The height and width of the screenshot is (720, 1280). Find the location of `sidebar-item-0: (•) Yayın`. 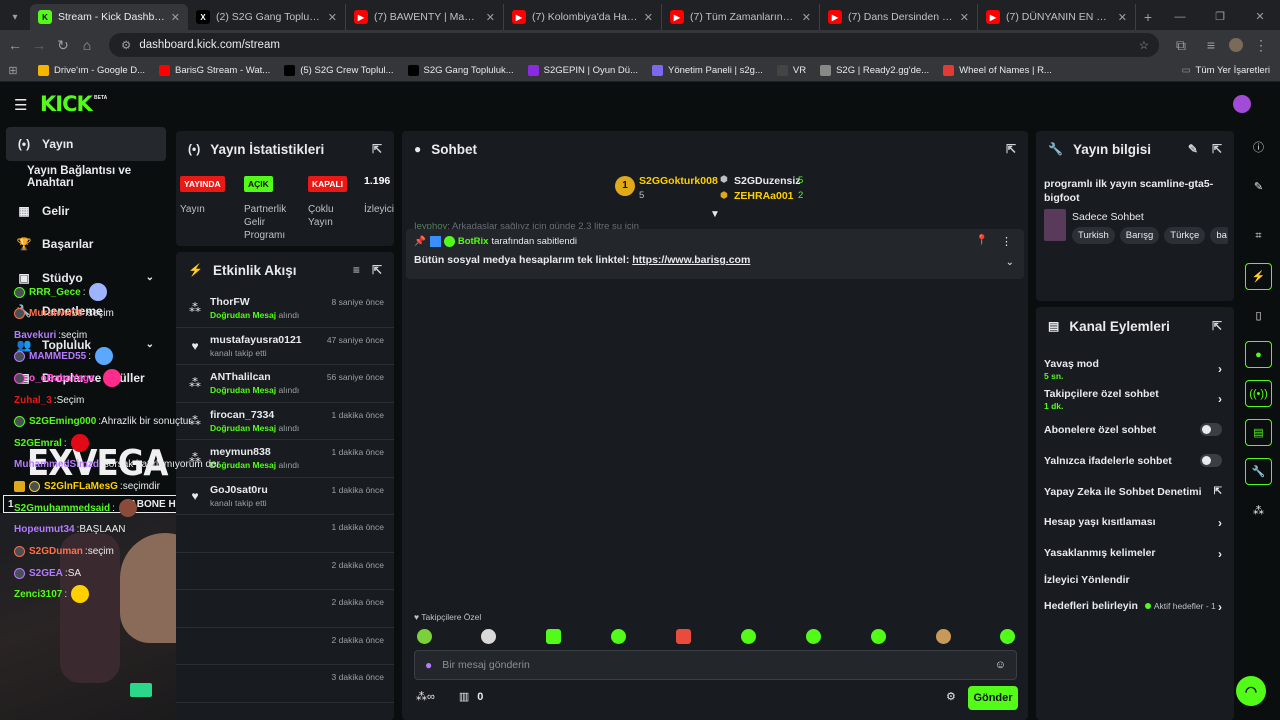

sidebar-item-0: (•) Yayın is located at coordinates (86, 144).